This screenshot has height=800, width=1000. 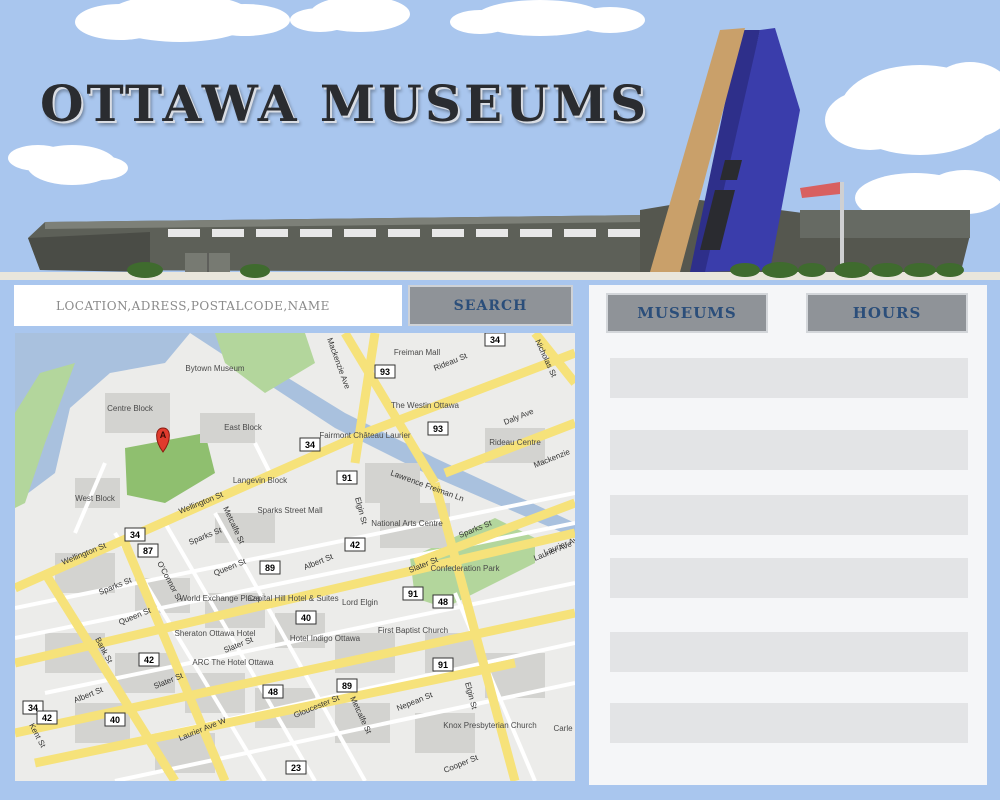 I want to click on place-label: Bytown Museum, so click(x=214, y=368).